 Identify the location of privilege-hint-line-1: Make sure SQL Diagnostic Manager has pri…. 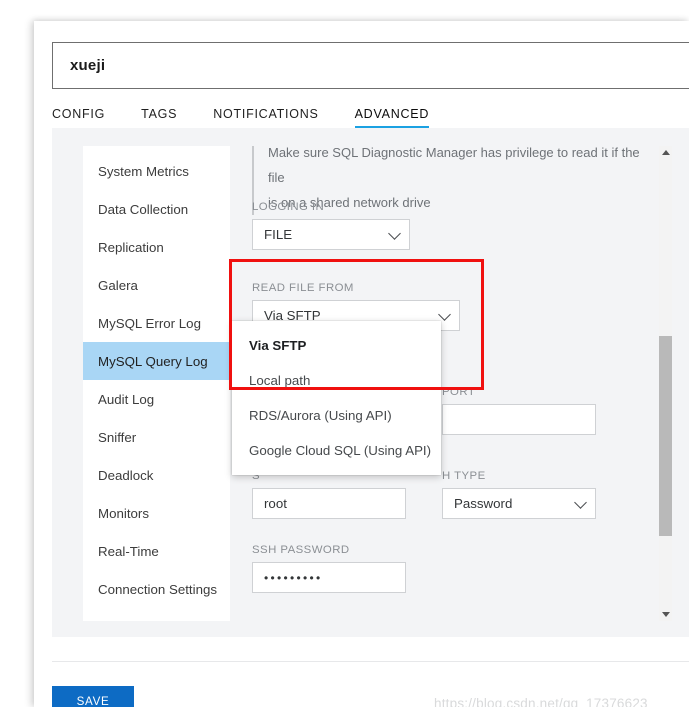
(454, 165).